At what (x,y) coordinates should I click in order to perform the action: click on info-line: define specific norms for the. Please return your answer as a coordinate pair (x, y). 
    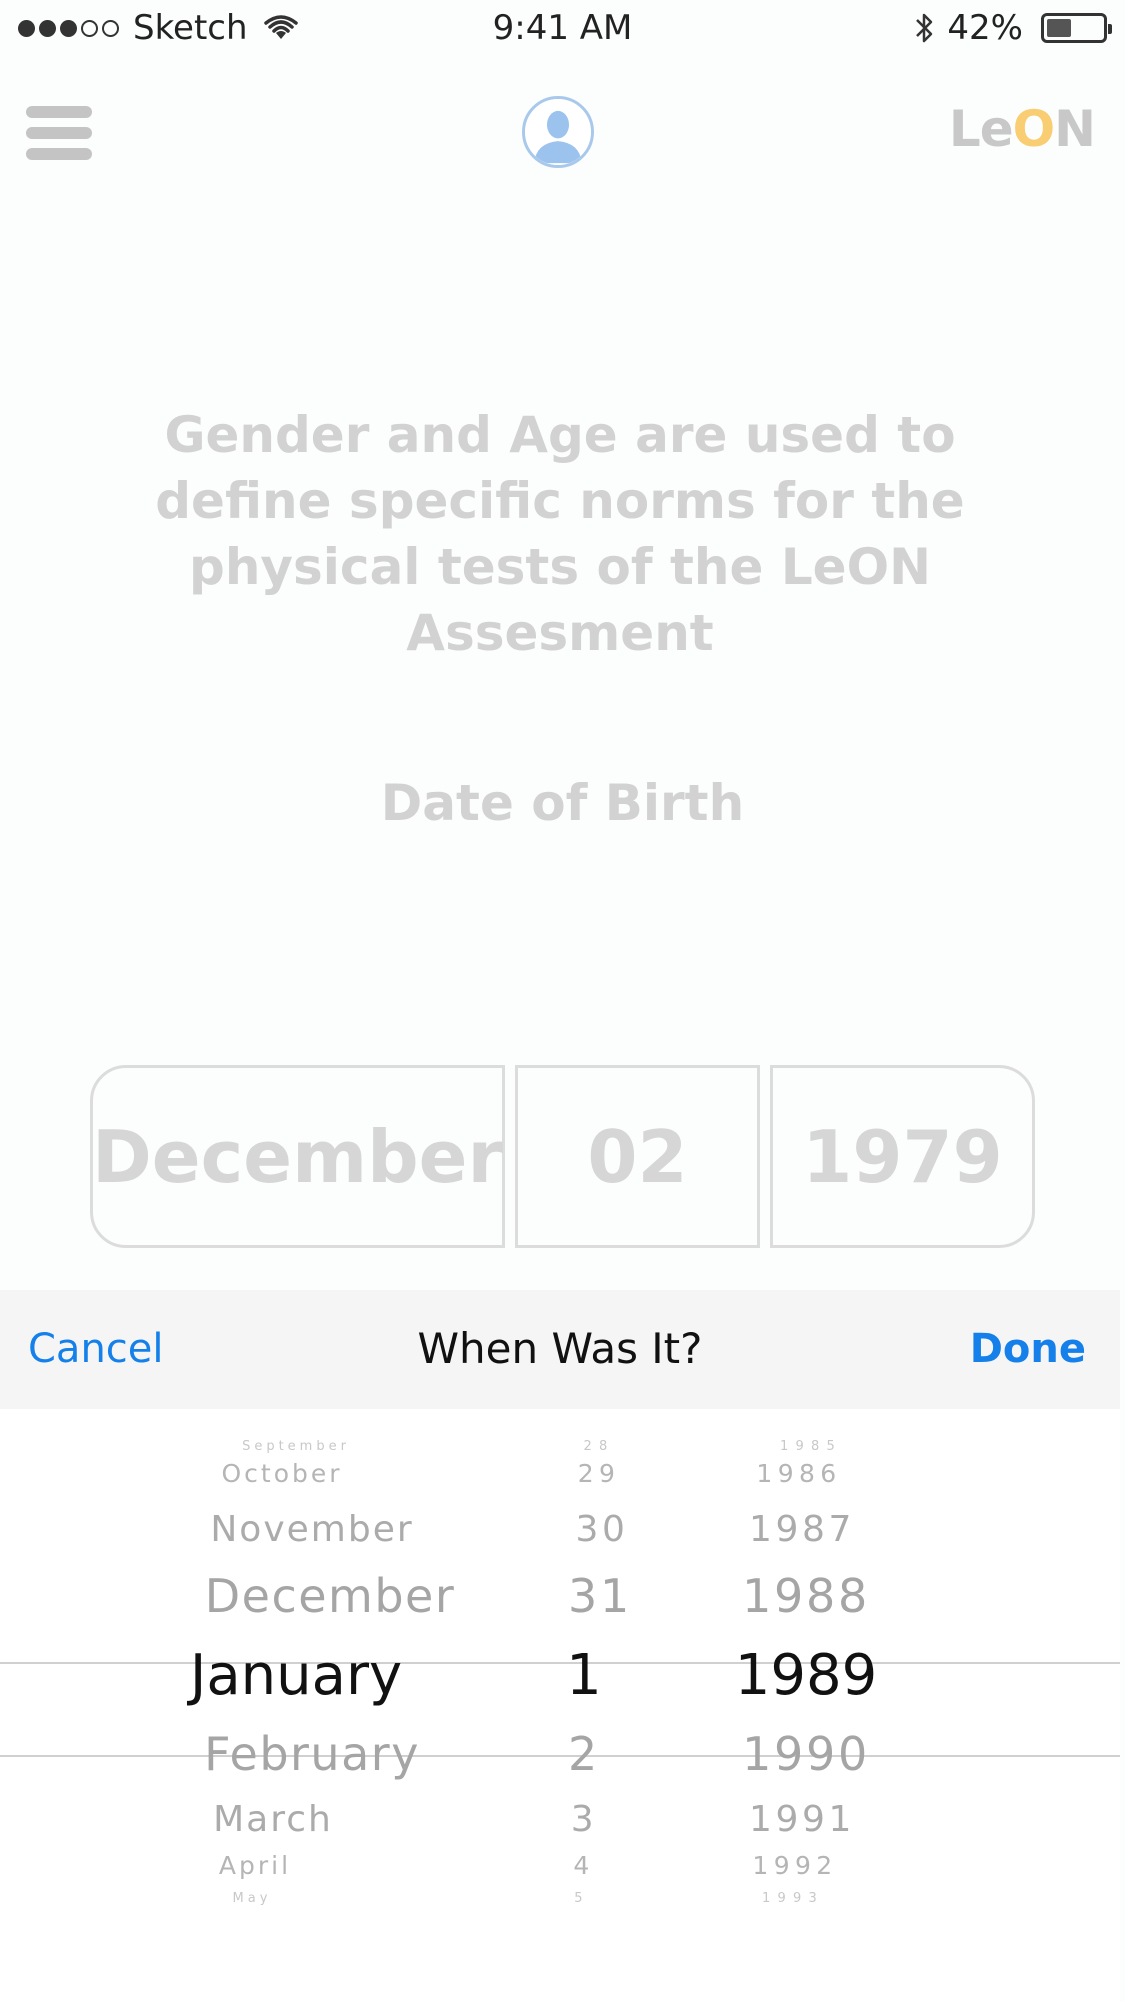
    Looking at the image, I should click on (560, 501).